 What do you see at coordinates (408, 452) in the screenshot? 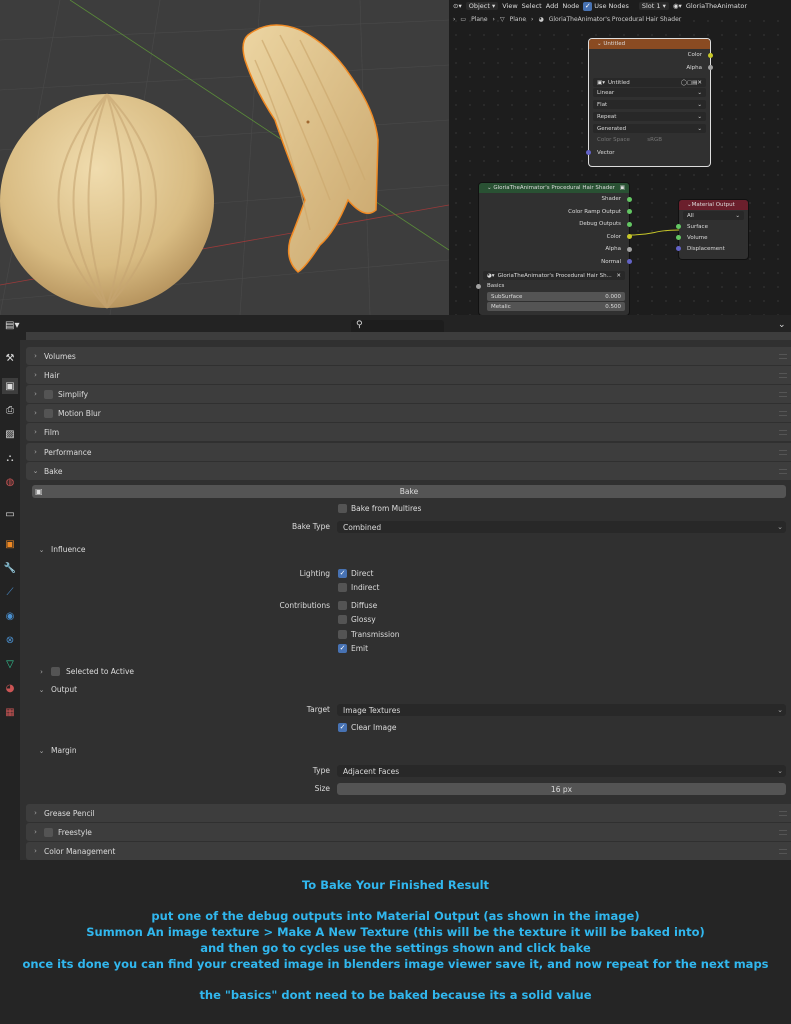
I see `panel-performance: › Performance` at bounding box center [408, 452].